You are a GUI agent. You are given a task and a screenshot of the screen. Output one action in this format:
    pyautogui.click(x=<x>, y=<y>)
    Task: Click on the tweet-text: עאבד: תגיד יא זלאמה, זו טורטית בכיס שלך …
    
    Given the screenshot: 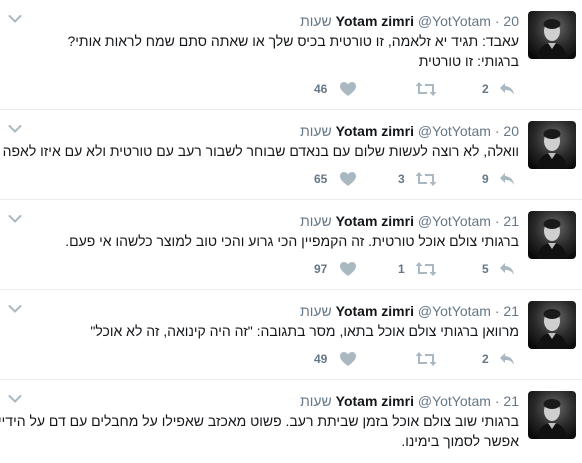 What is the action you would take?
    pyautogui.click(x=269, y=51)
    